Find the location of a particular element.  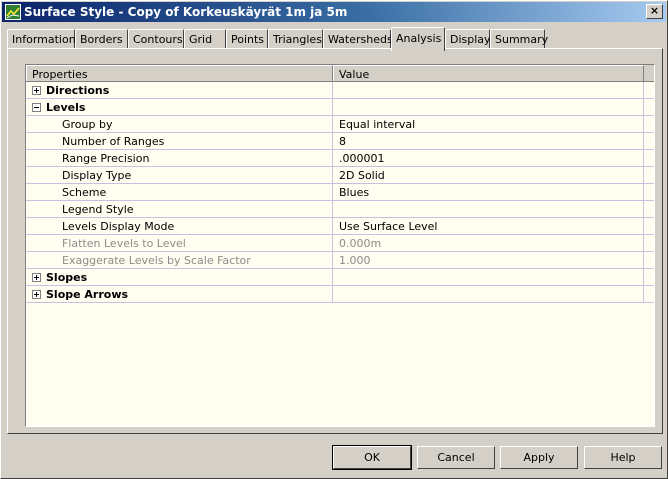

tab-borders: Borders is located at coordinates (101, 39).